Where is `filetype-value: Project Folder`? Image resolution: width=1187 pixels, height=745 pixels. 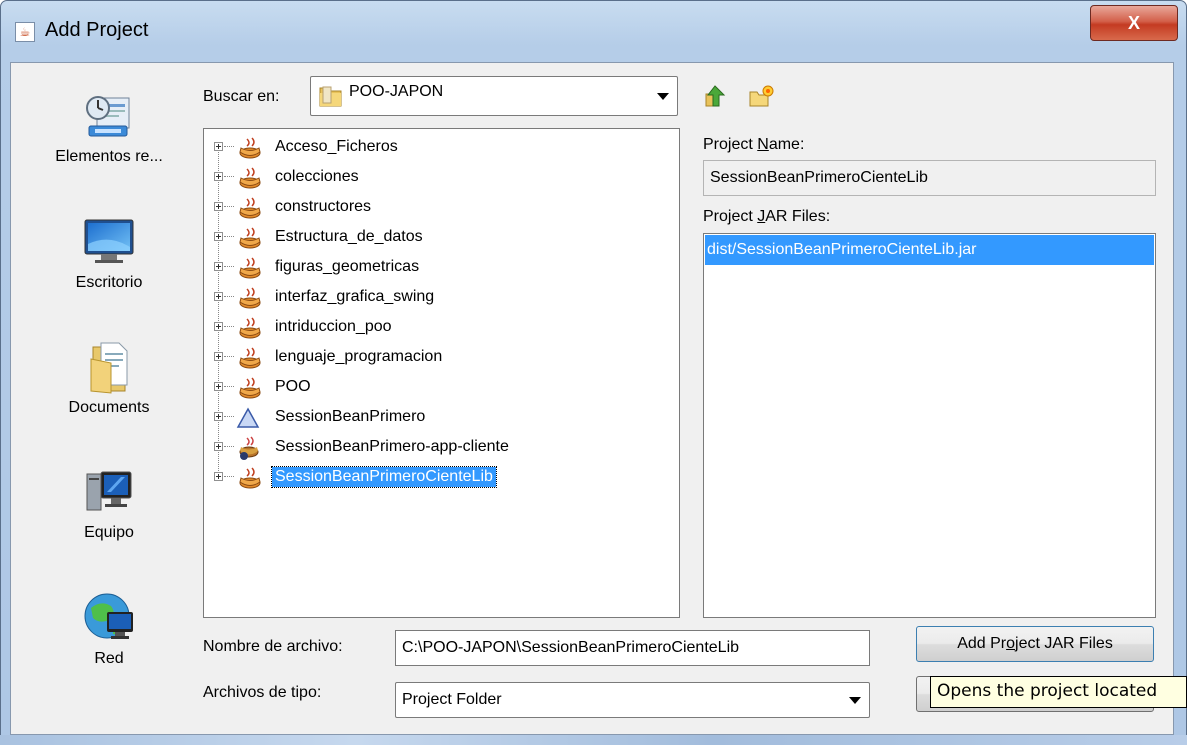 filetype-value: Project Folder is located at coordinates (452, 699).